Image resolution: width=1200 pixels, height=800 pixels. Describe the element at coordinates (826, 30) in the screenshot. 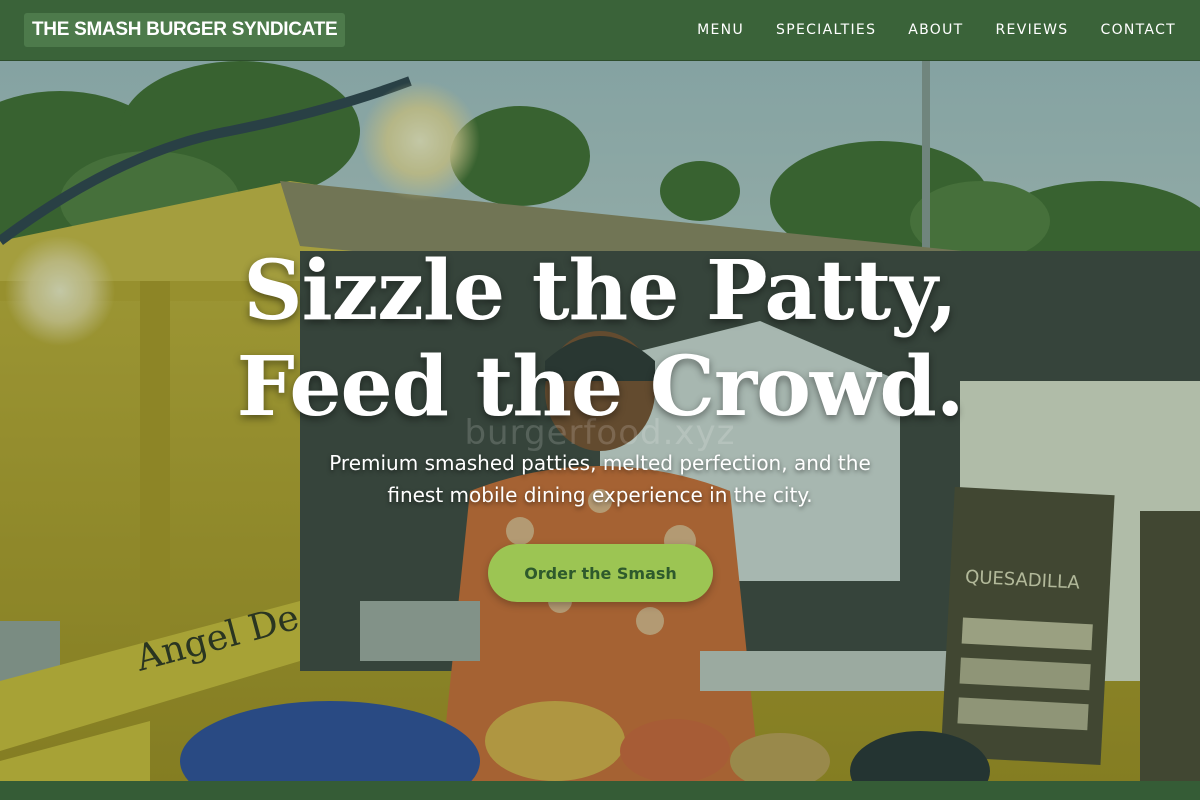

I see `nav-link-specialties: SPECIALTIES` at that location.